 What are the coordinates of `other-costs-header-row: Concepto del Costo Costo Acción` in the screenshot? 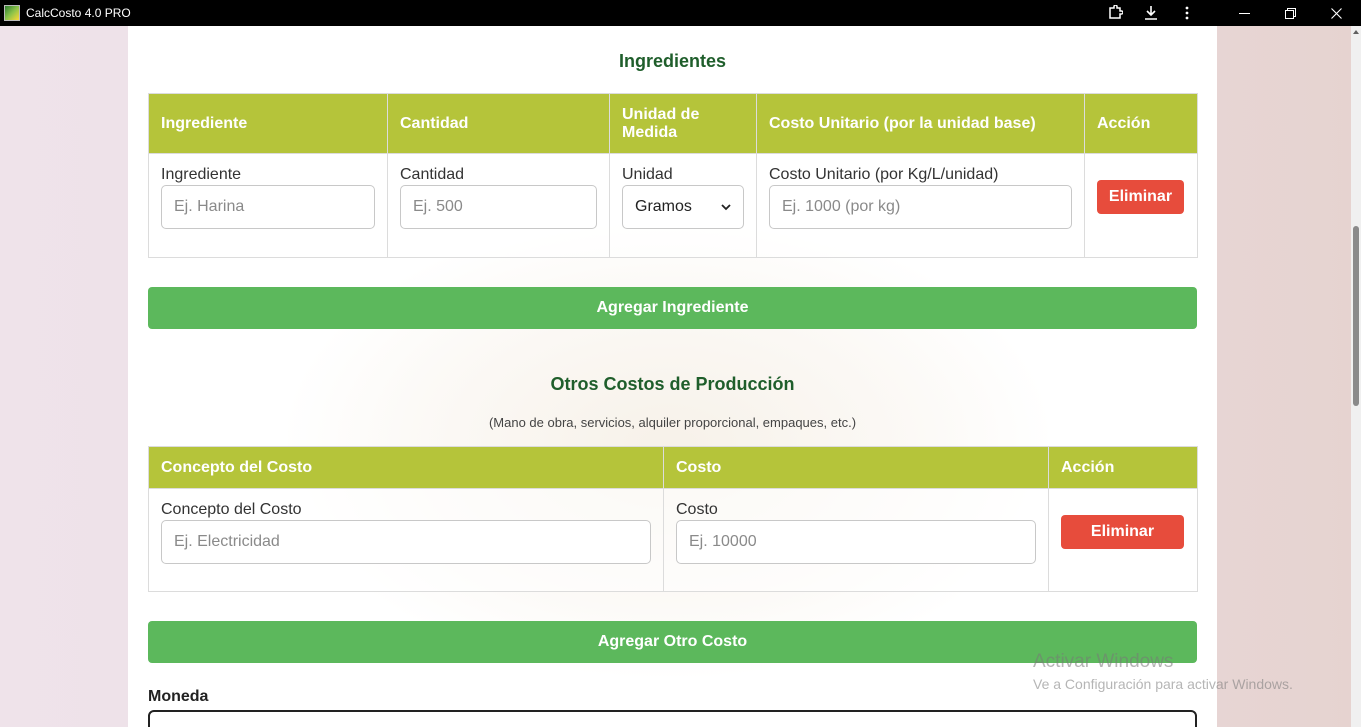 It's located at (673, 467).